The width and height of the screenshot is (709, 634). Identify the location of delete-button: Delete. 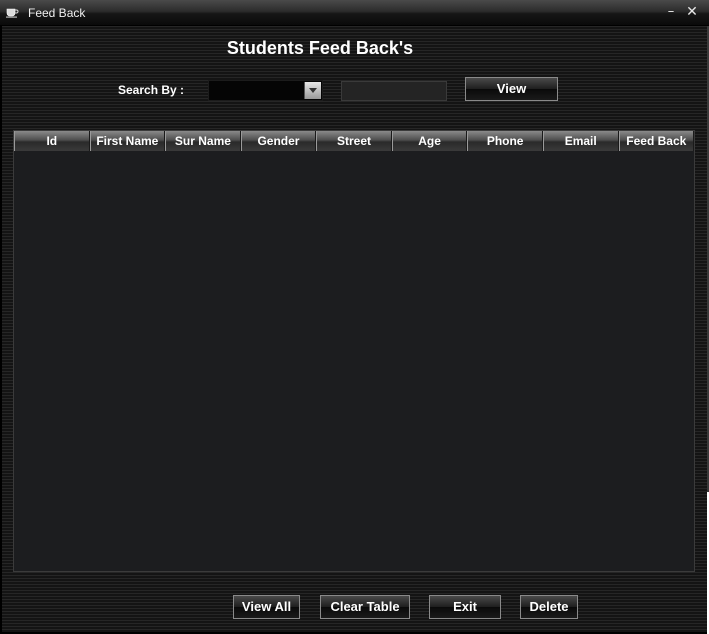
(549, 607).